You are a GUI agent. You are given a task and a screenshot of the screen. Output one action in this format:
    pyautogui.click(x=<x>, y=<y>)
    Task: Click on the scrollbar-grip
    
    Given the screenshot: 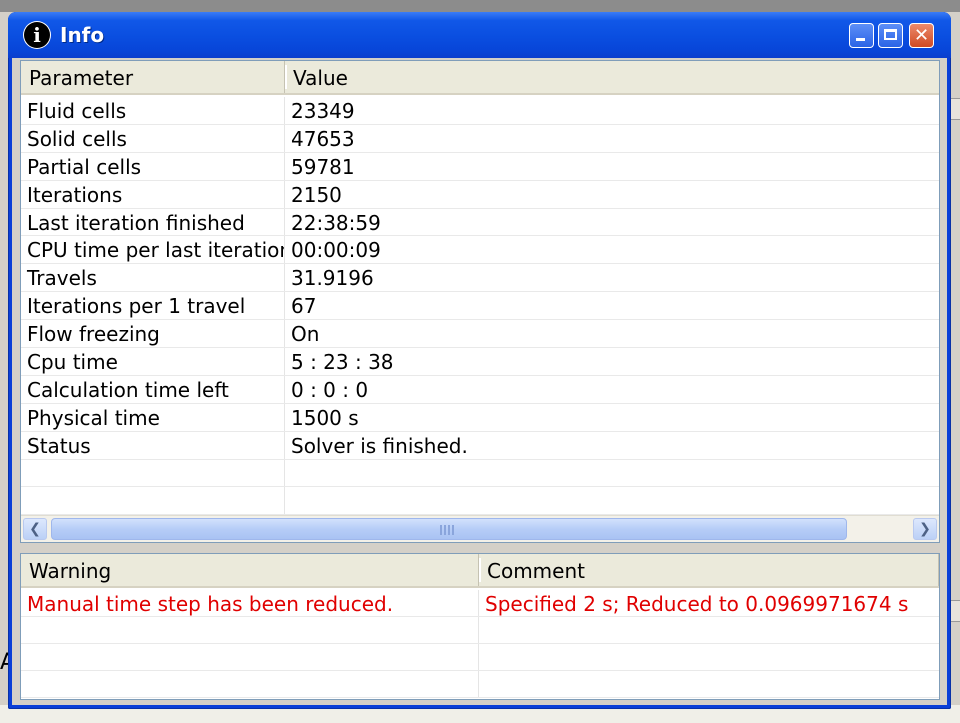 What is the action you would take?
    pyautogui.click(x=447, y=530)
    